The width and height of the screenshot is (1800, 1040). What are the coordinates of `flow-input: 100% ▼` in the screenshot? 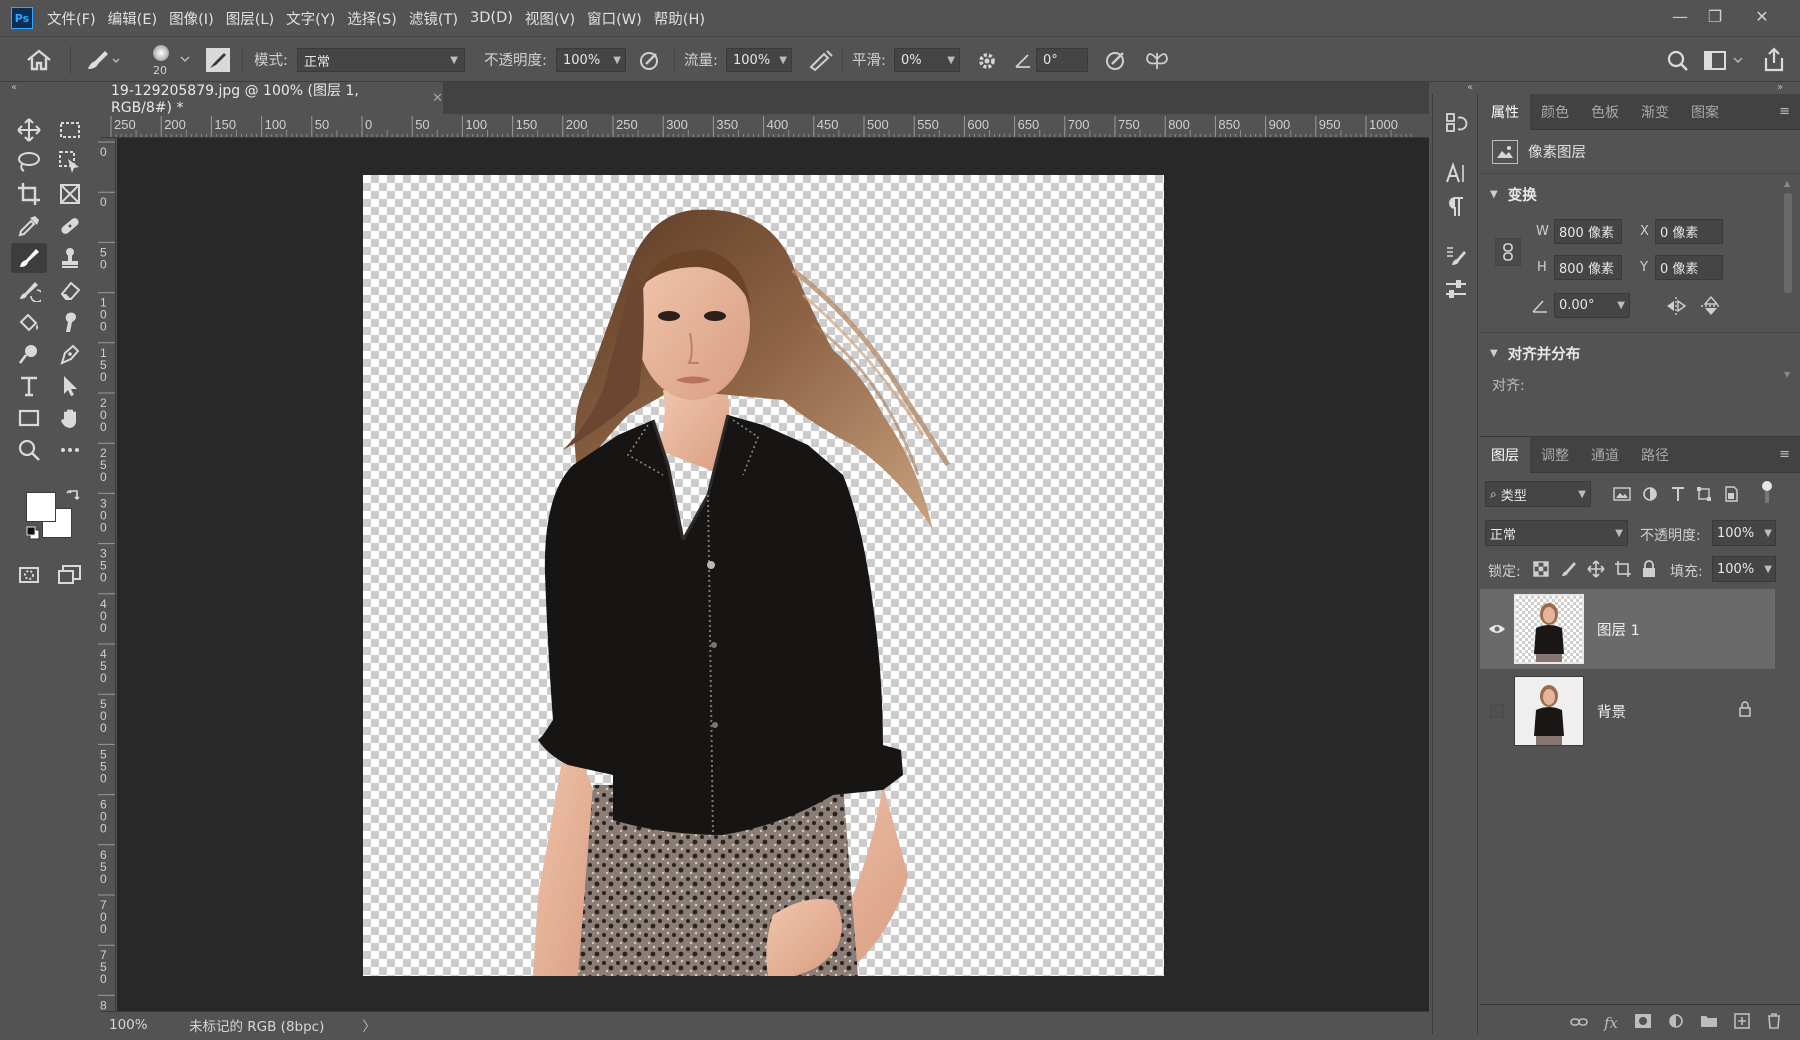 It's located at (759, 60).